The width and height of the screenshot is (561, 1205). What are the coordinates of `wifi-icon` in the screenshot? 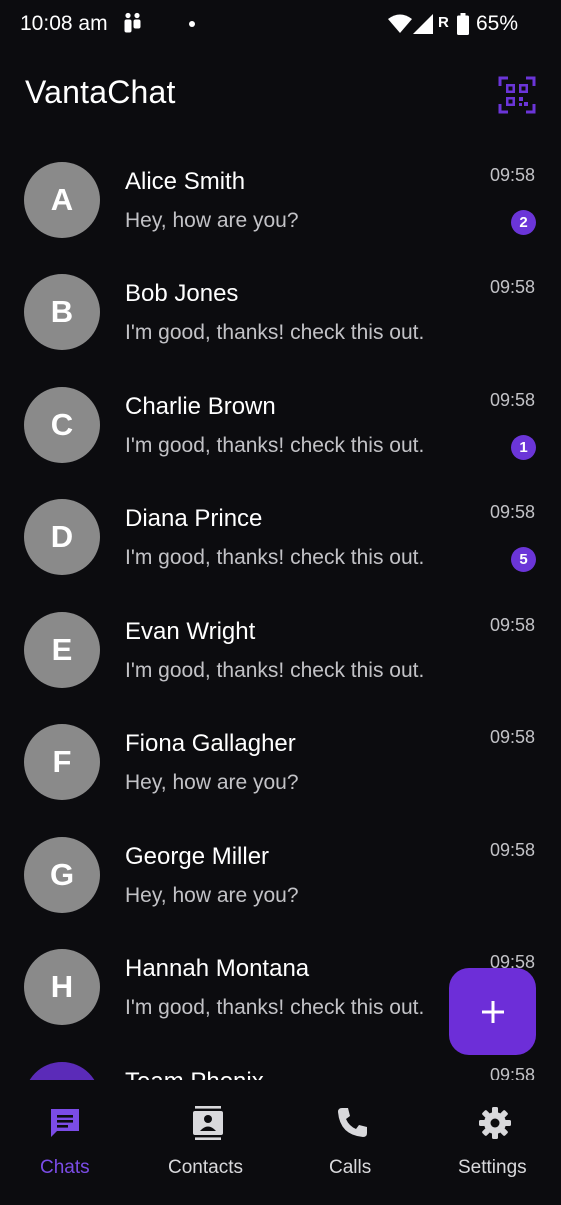 It's located at (400, 23).